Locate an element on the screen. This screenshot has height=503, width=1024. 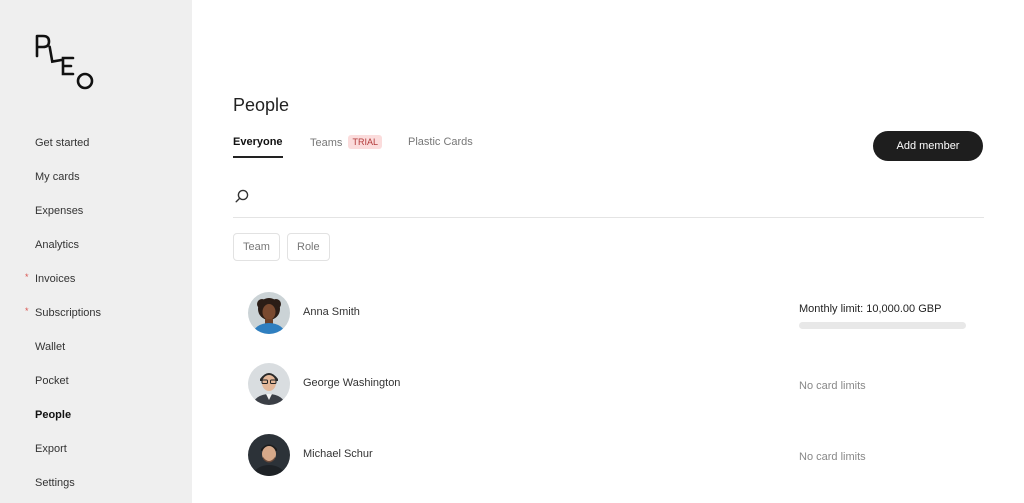
sidebar-item-label: Invoices is located at coordinates (55, 279).